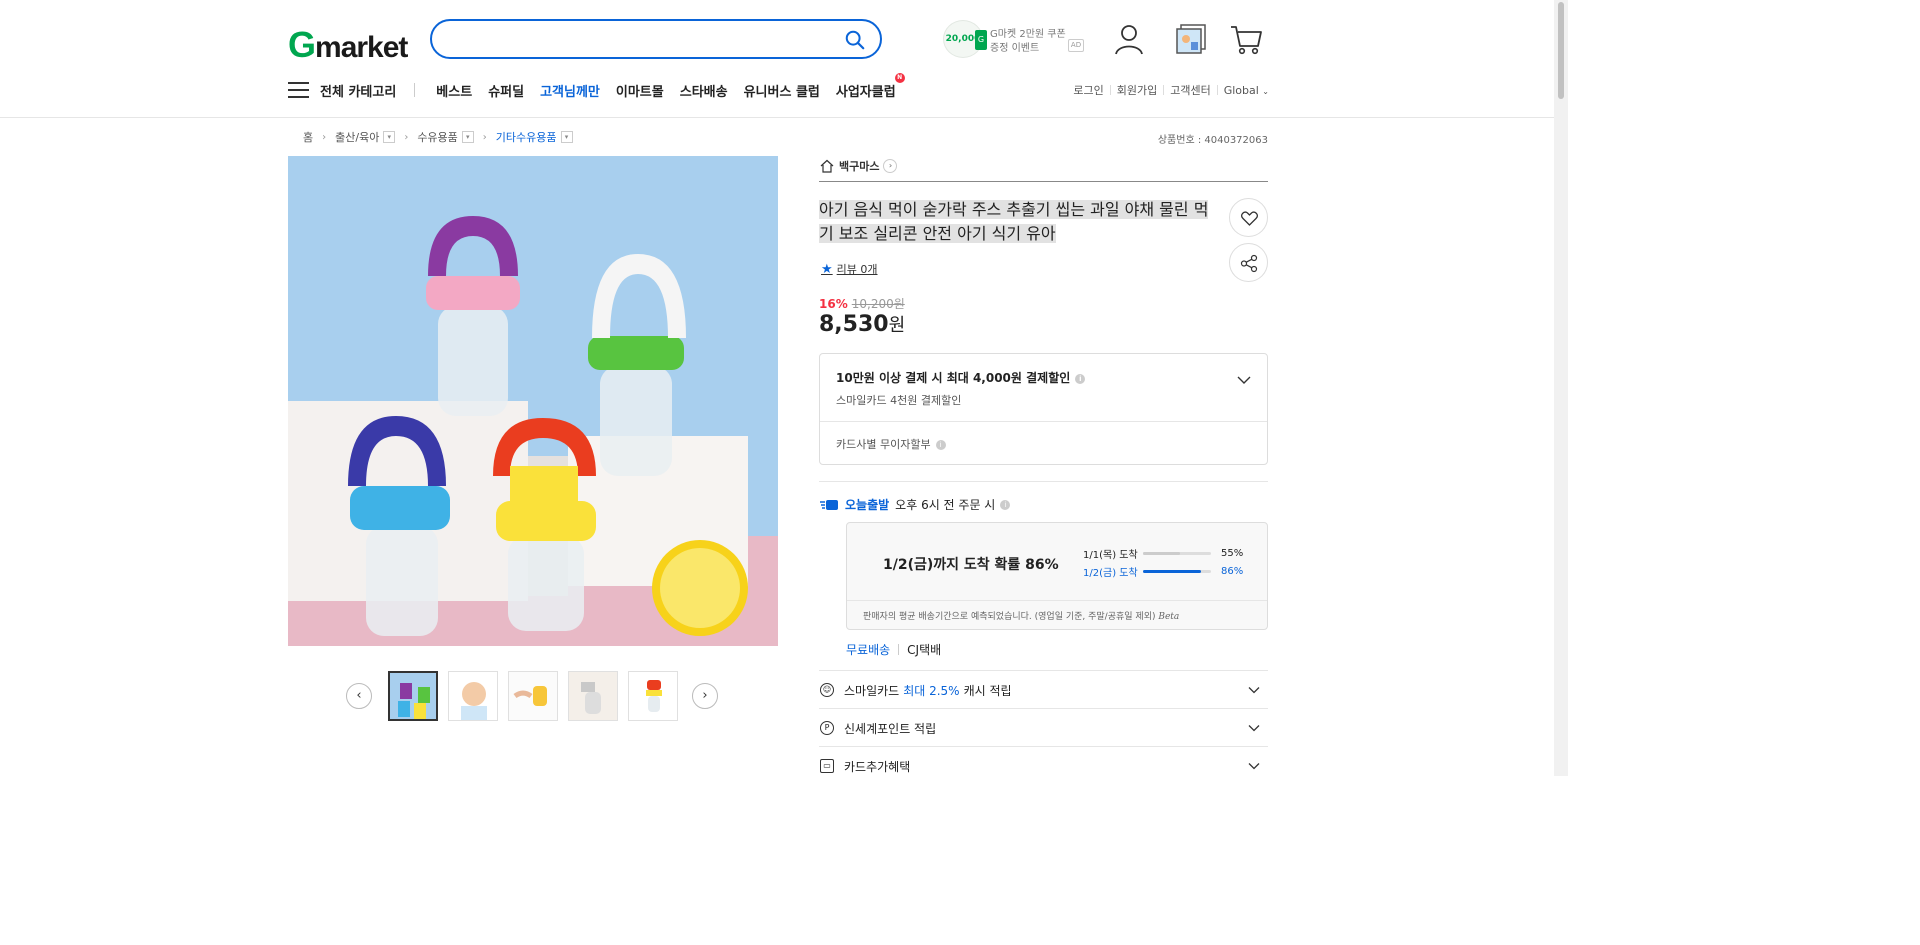 The height and width of the screenshot is (945, 1920). Describe the element at coordinates (1015, 39) in the screenshot. I see `coupon-banner: 20,000 G G마켓 2만원 쿠폰 증정 이벤트` at that location.